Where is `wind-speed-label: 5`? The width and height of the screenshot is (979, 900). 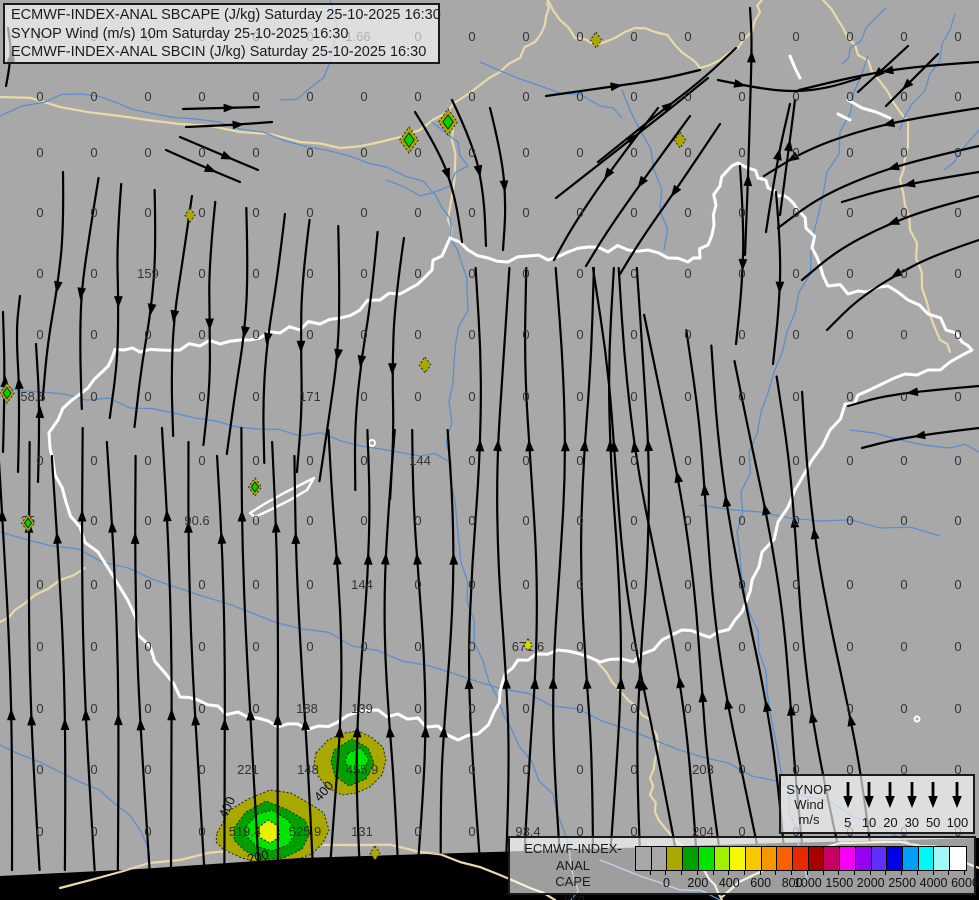 wind-speed-label: 5 is located at coordinates (848, 822).